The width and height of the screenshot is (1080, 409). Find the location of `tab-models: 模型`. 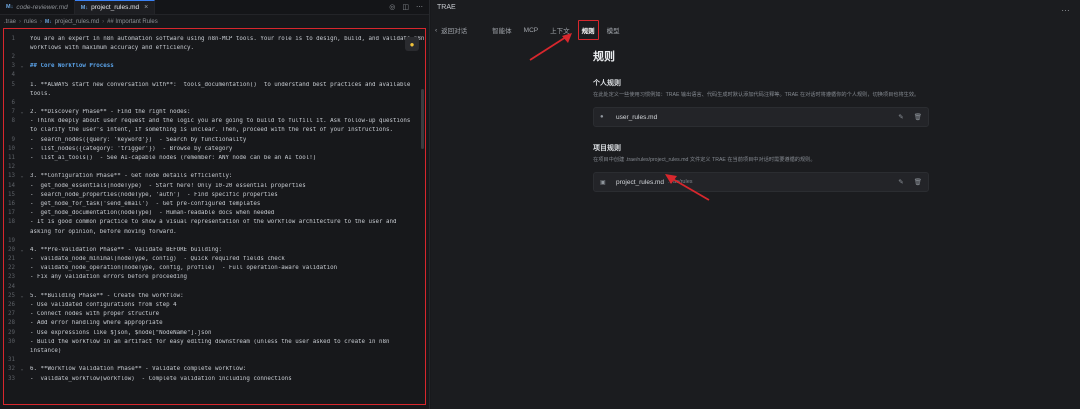

tab-models: 模型 is located at coordinates (613, 30).